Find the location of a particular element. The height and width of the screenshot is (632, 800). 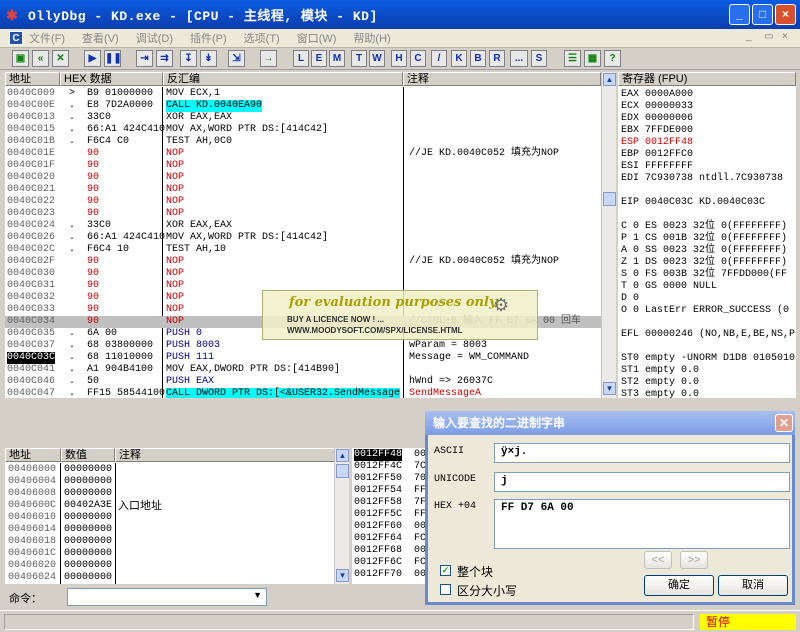

cancel-button: 取消 is located at coordinates (753, 585).